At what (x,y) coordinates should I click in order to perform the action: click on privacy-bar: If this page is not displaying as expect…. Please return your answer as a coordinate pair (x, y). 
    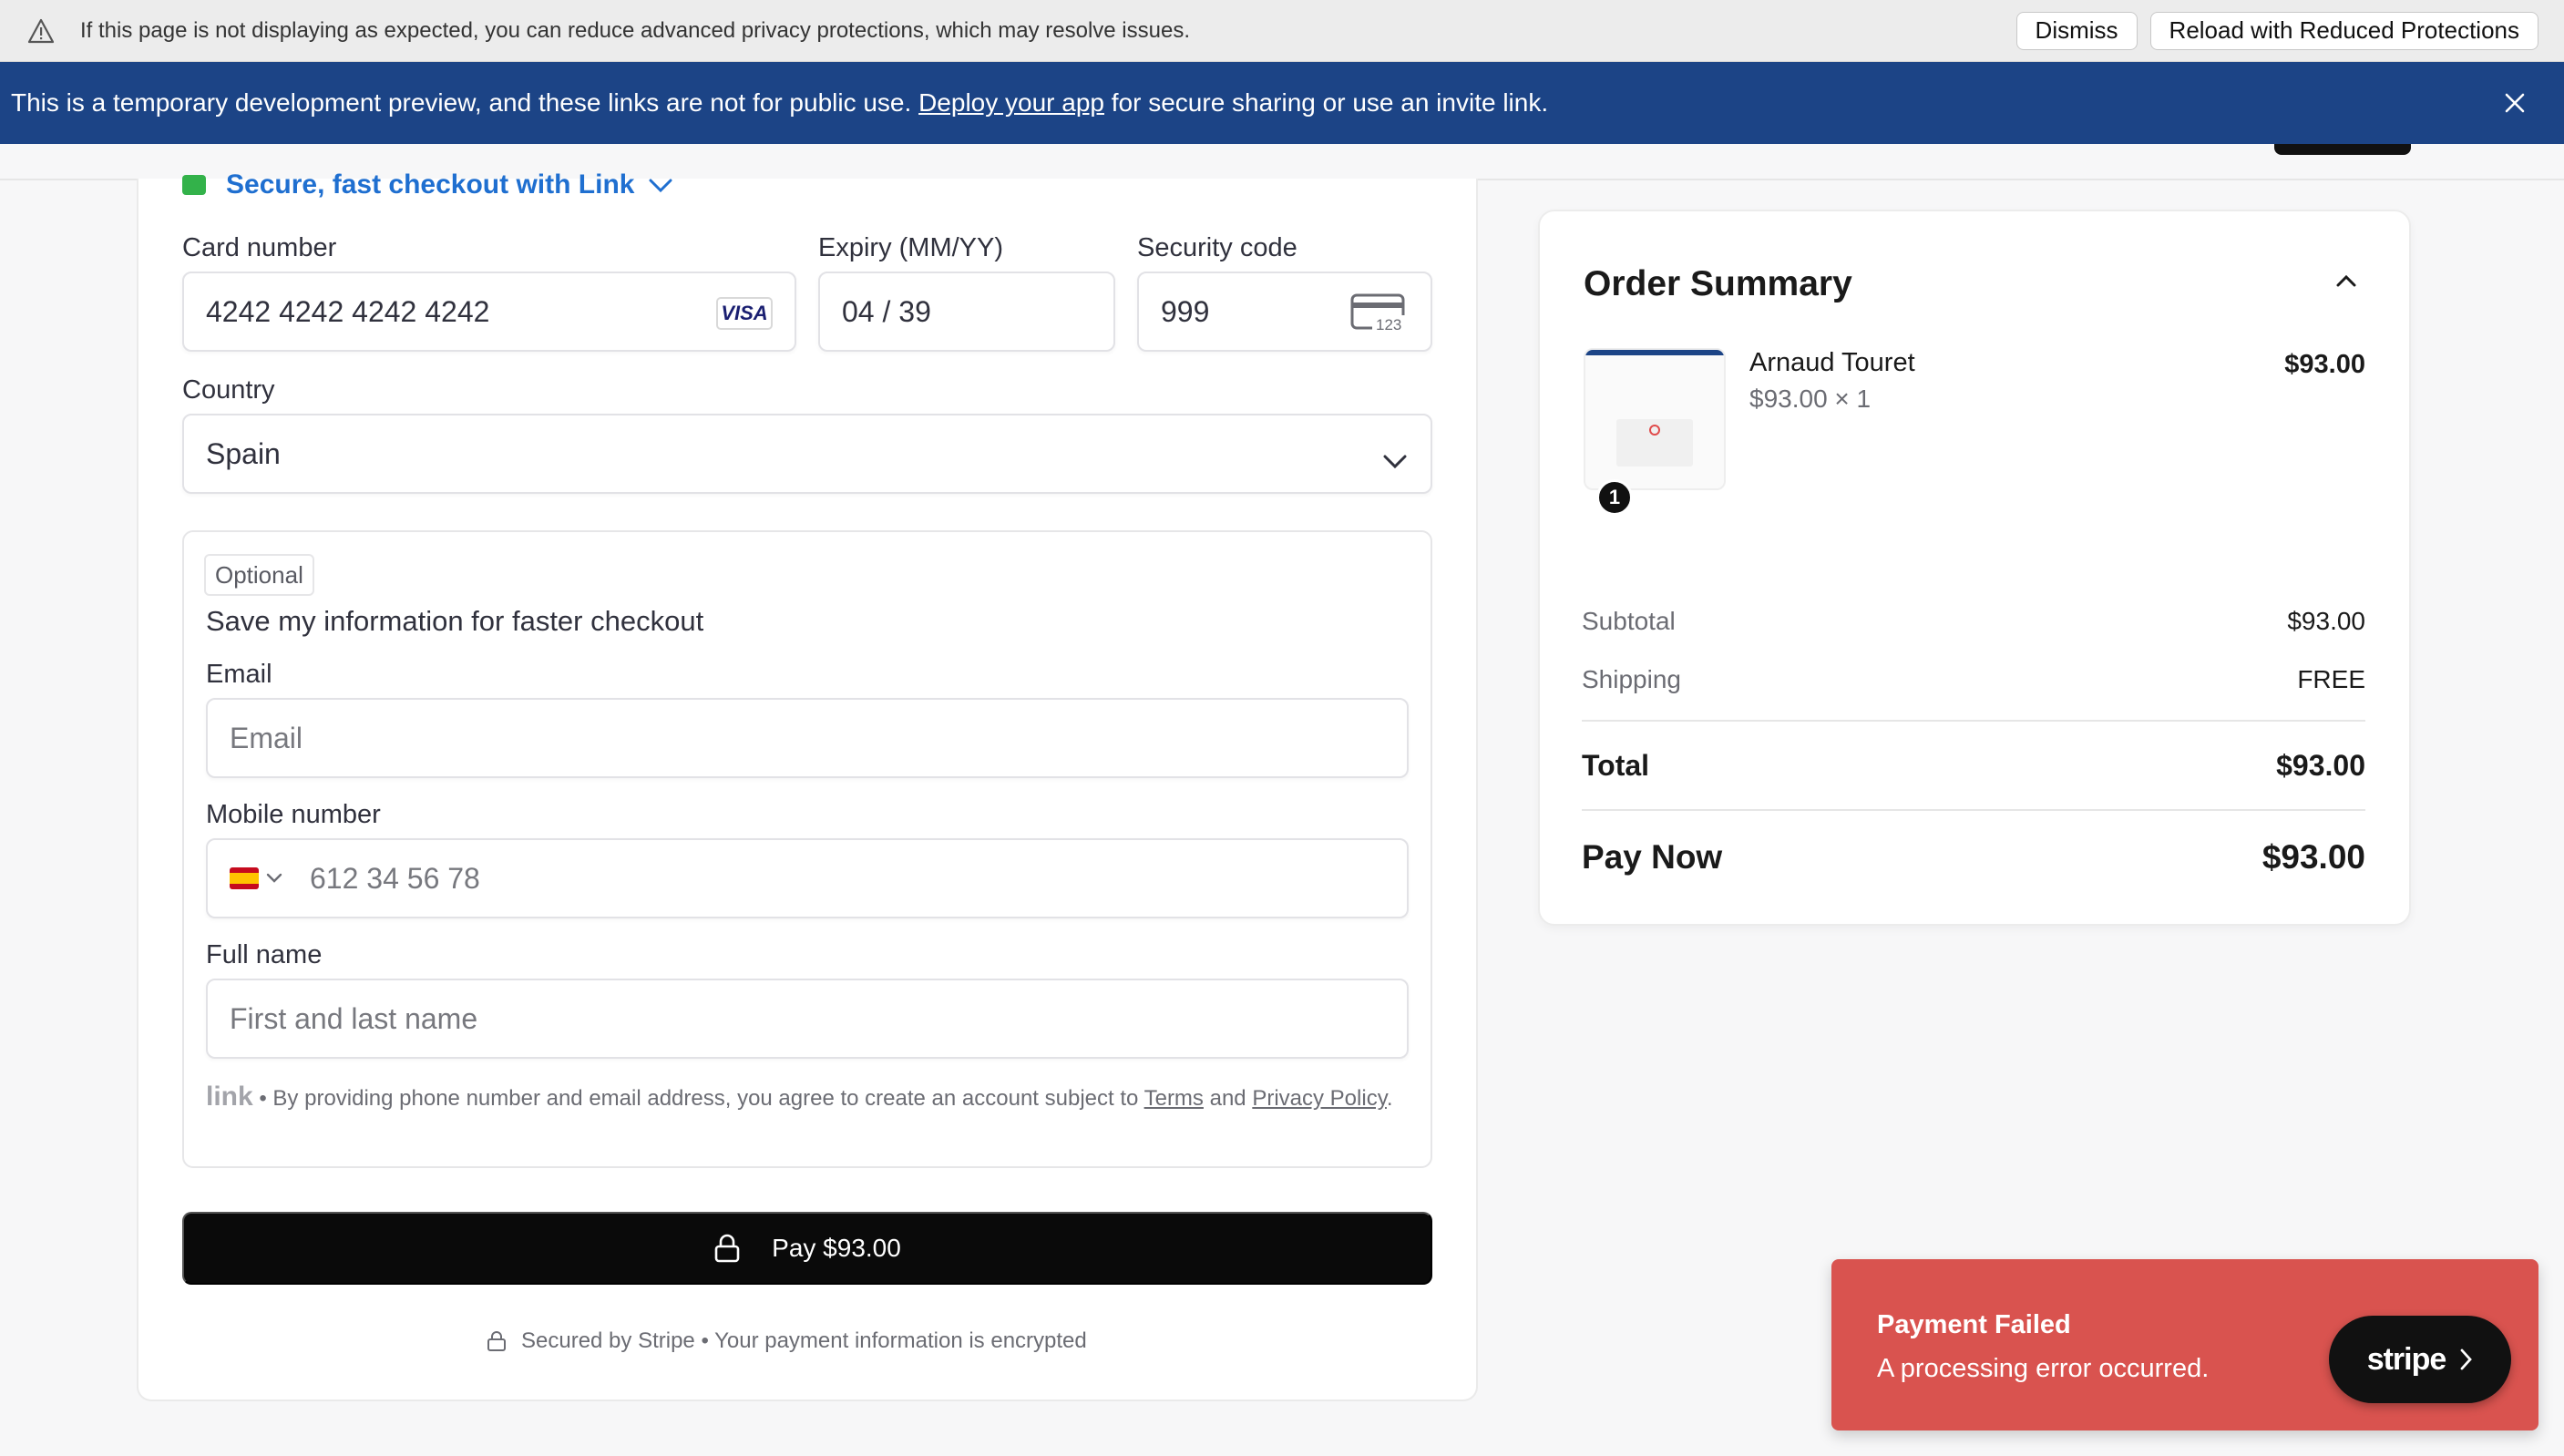
    Looking at the image, I should click on (1282, 31).